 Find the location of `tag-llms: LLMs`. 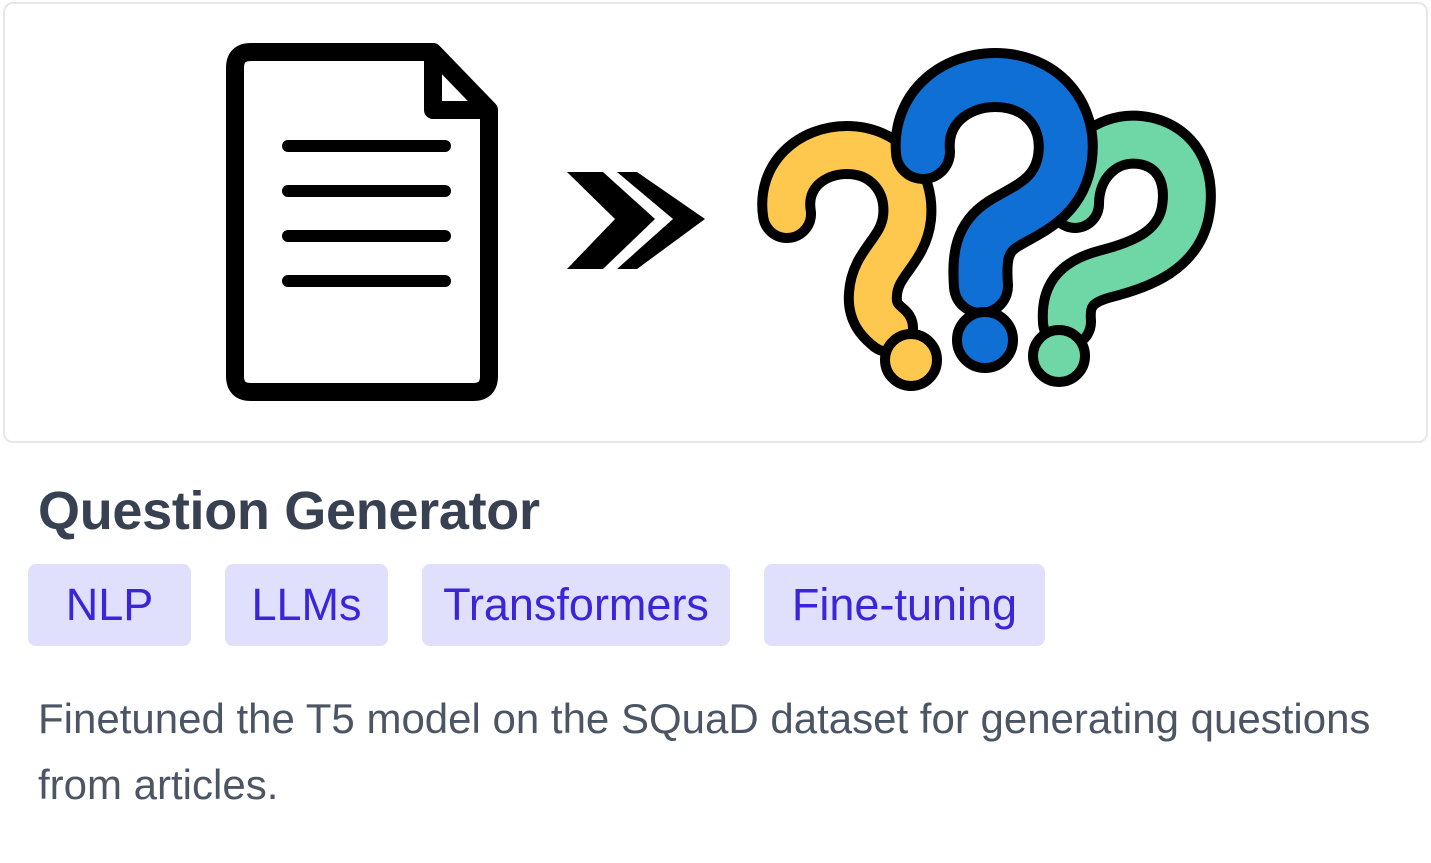

tag-llms: LLMs is located at coordinates (306, 605).